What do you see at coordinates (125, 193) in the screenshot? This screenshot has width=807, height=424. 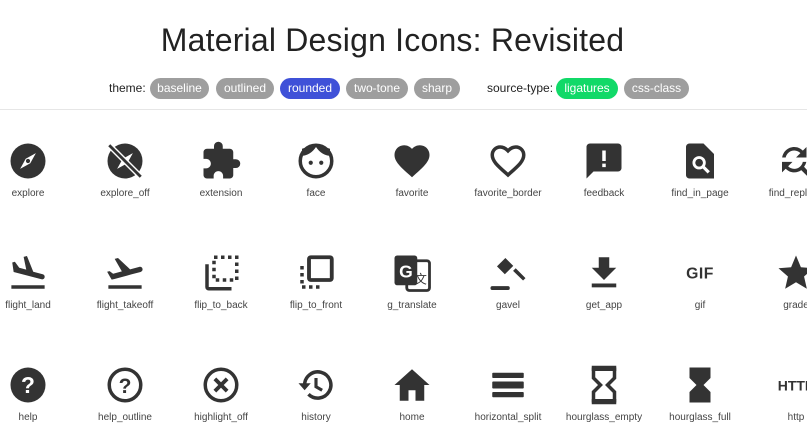 I see `icon-name: explore_off` at bounding box center [125, 193].